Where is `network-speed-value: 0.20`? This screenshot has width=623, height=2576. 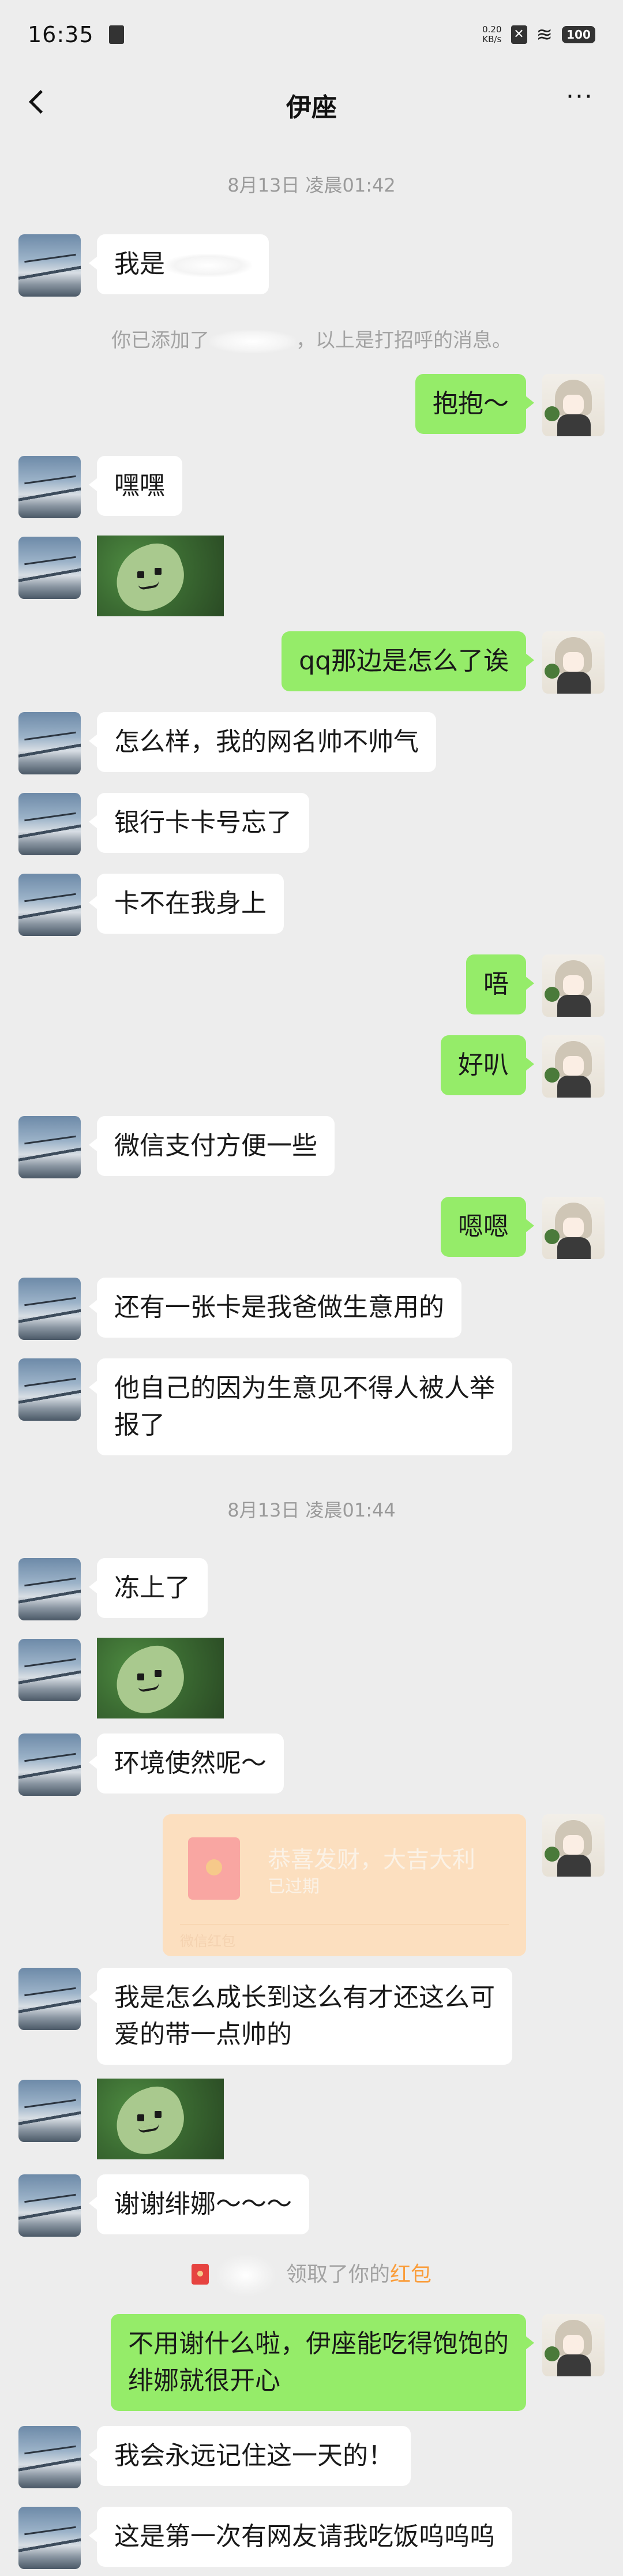
network-speed-value: 0.20 is located at coordinates (492, 30).